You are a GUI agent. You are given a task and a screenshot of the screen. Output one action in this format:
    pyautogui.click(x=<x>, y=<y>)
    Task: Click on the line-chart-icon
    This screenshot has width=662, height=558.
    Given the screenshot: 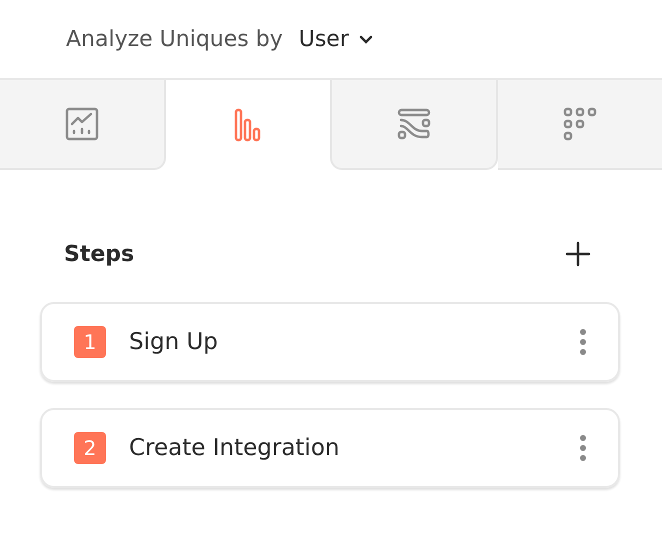 What is the action you would take?
    pyautogui.click(x=82, y=124)
    